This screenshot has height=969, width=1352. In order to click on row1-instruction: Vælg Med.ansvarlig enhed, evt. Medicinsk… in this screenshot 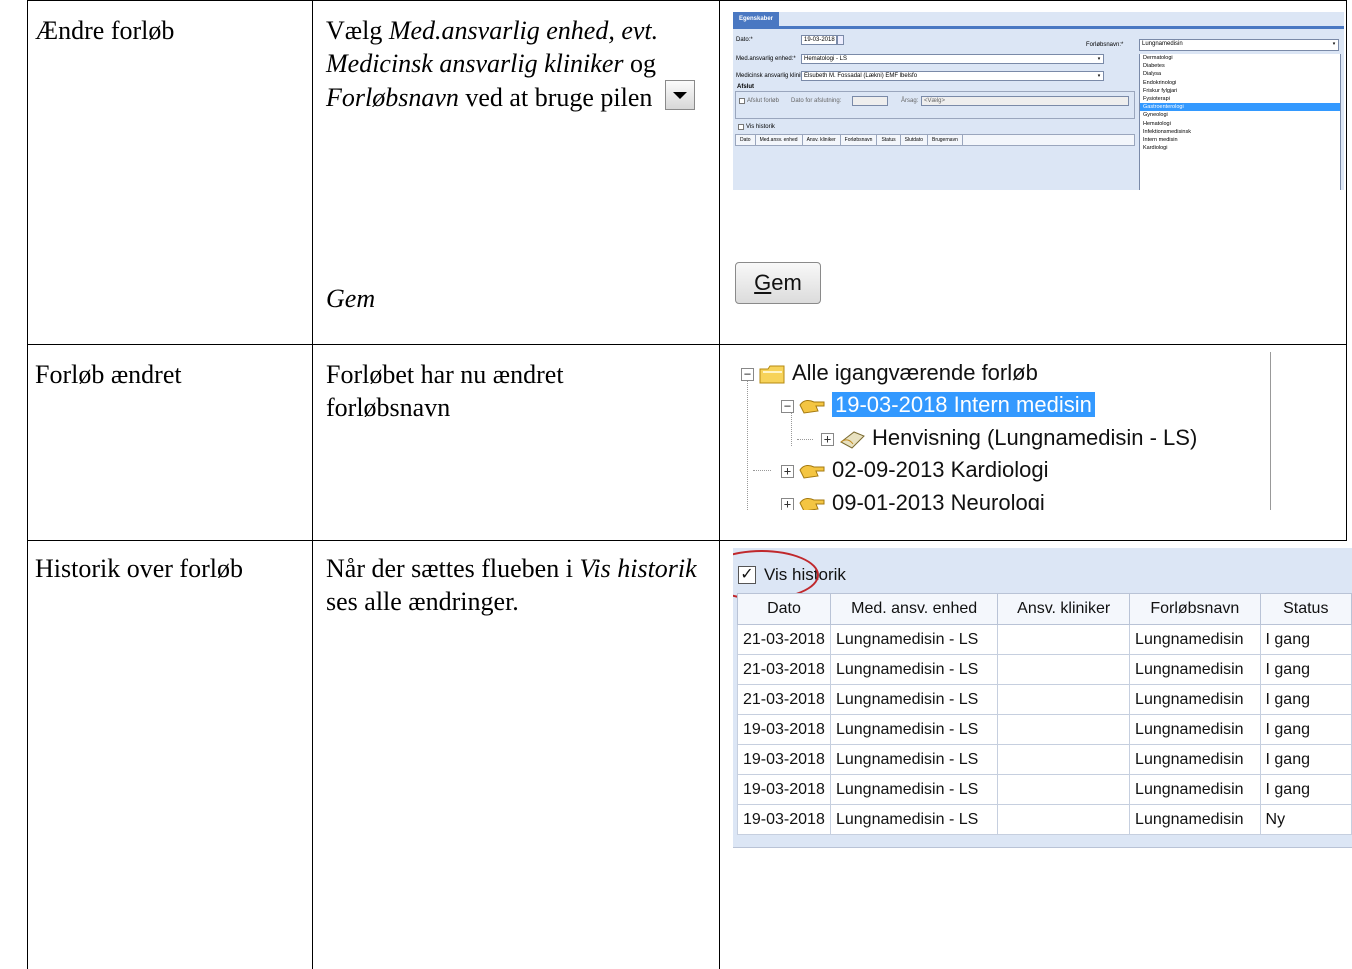, I will do `click(518, 64)`.